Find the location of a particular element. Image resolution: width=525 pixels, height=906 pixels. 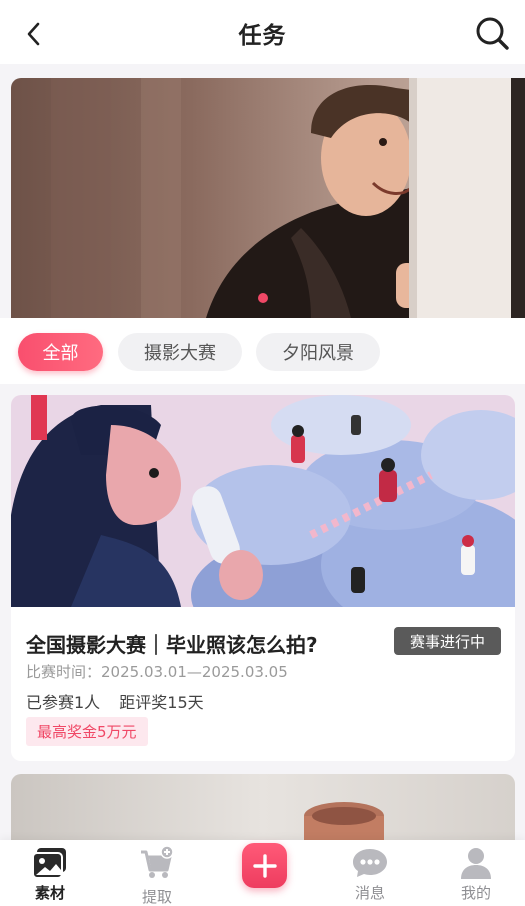

search-button is located at coordinates (492, 33).